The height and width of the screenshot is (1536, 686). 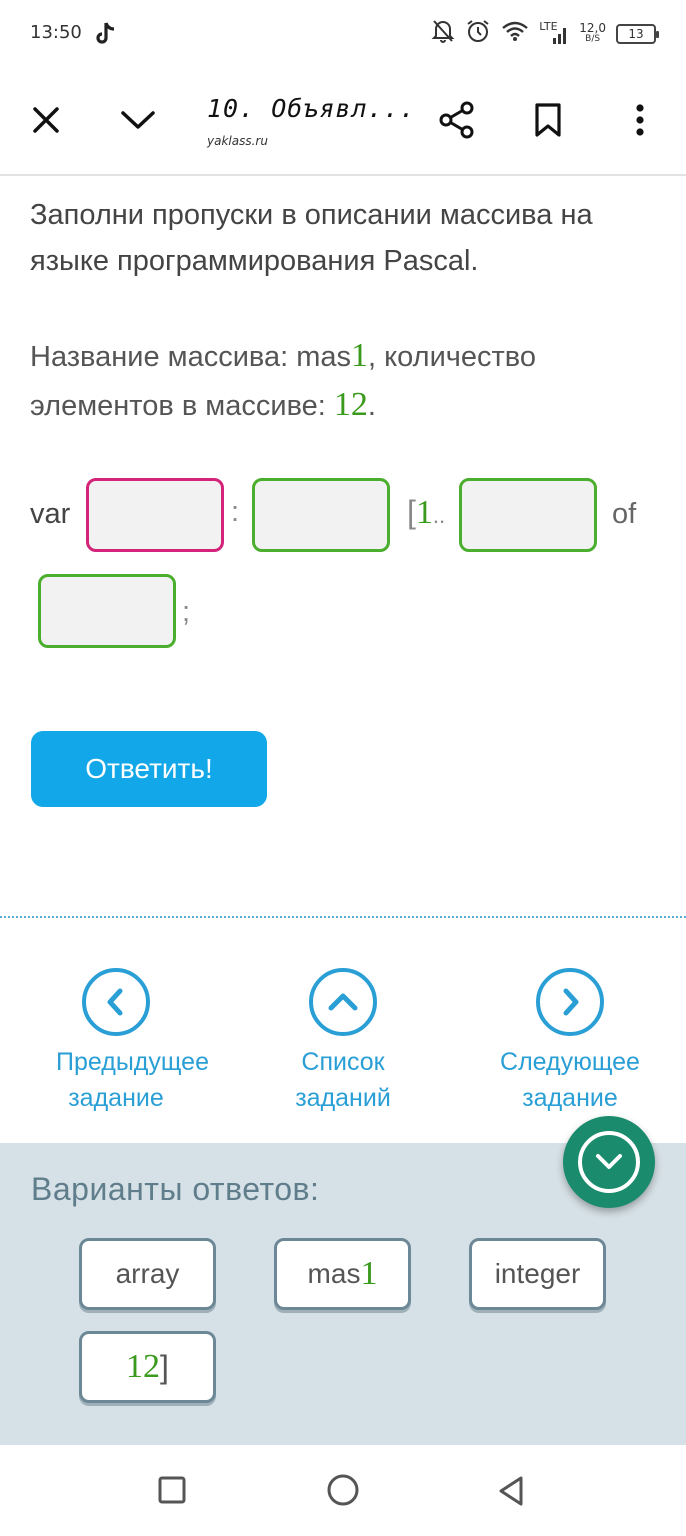 I want to click on blank-array-name, so click(x=155, y=515).